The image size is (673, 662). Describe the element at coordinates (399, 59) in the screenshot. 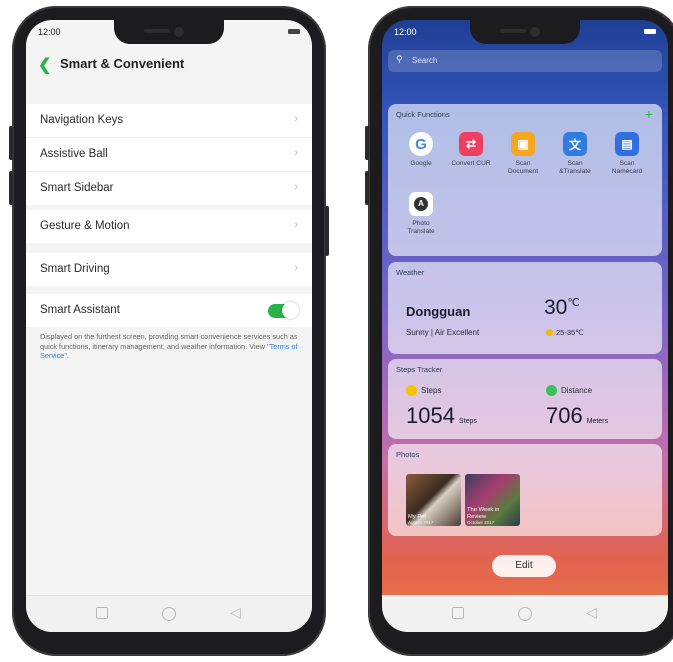

I see `search-icon: ⚲` at that location.